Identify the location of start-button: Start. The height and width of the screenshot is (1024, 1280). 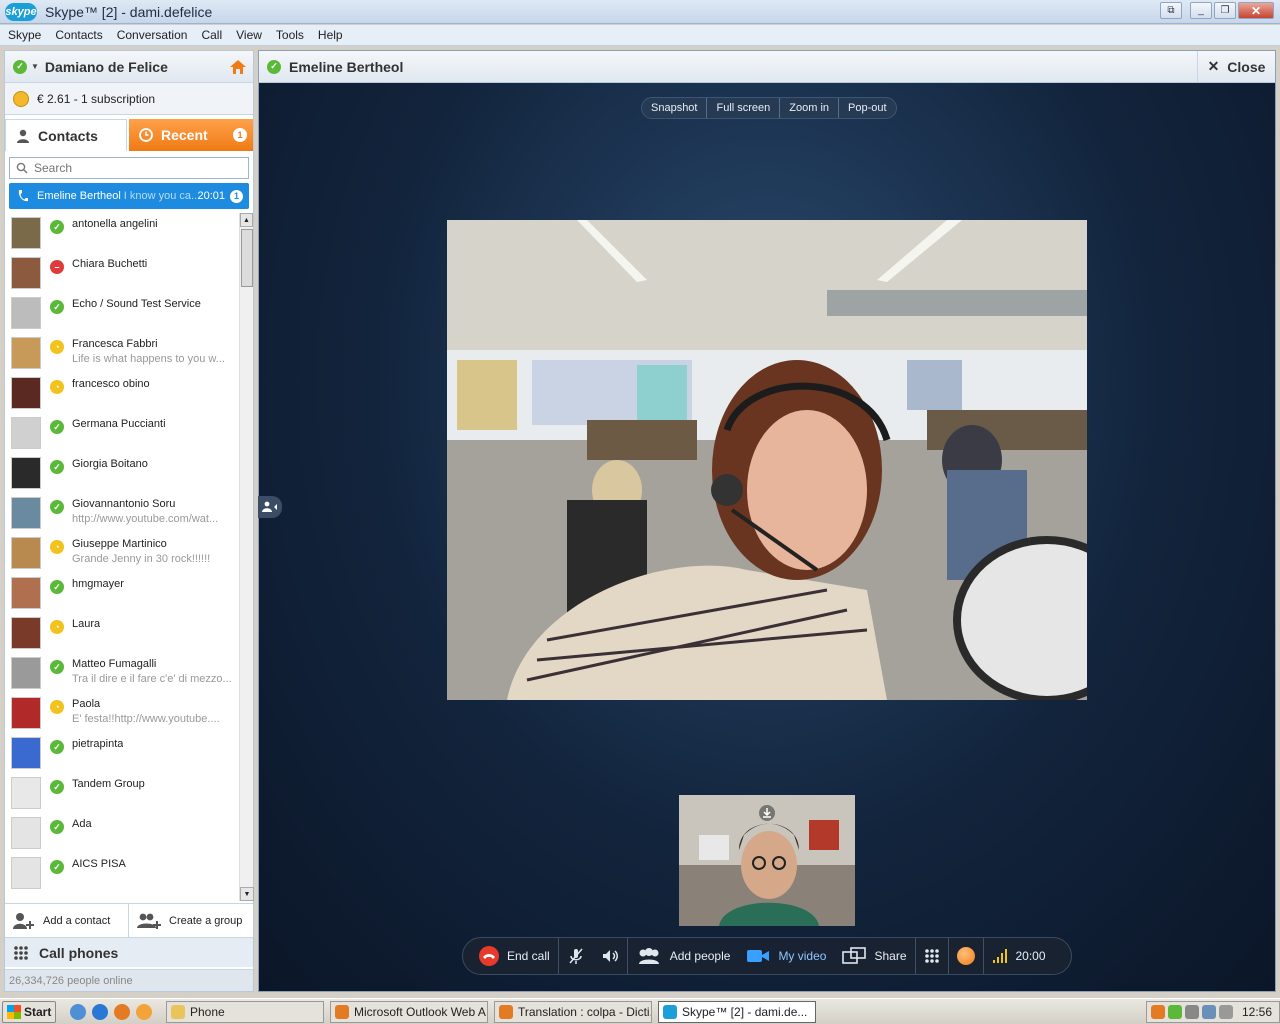
(29, 1011).